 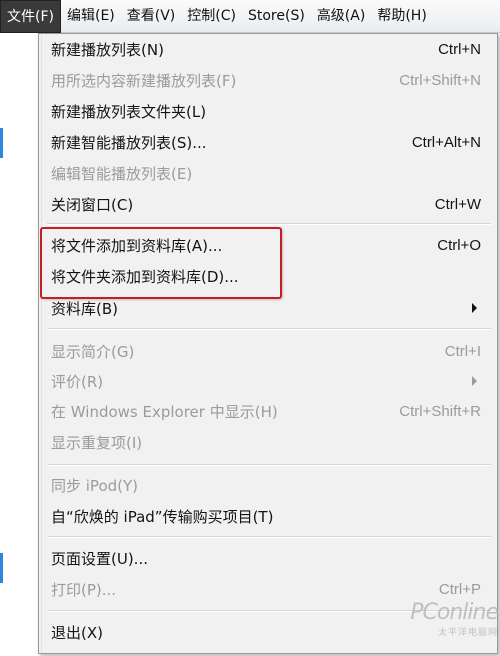 What do you see at coordinates (266, 351) in the screenshot?
I see `menu-item-get-info: 显示简介(G) Ctrl+I` at bounding box center [266, 351].